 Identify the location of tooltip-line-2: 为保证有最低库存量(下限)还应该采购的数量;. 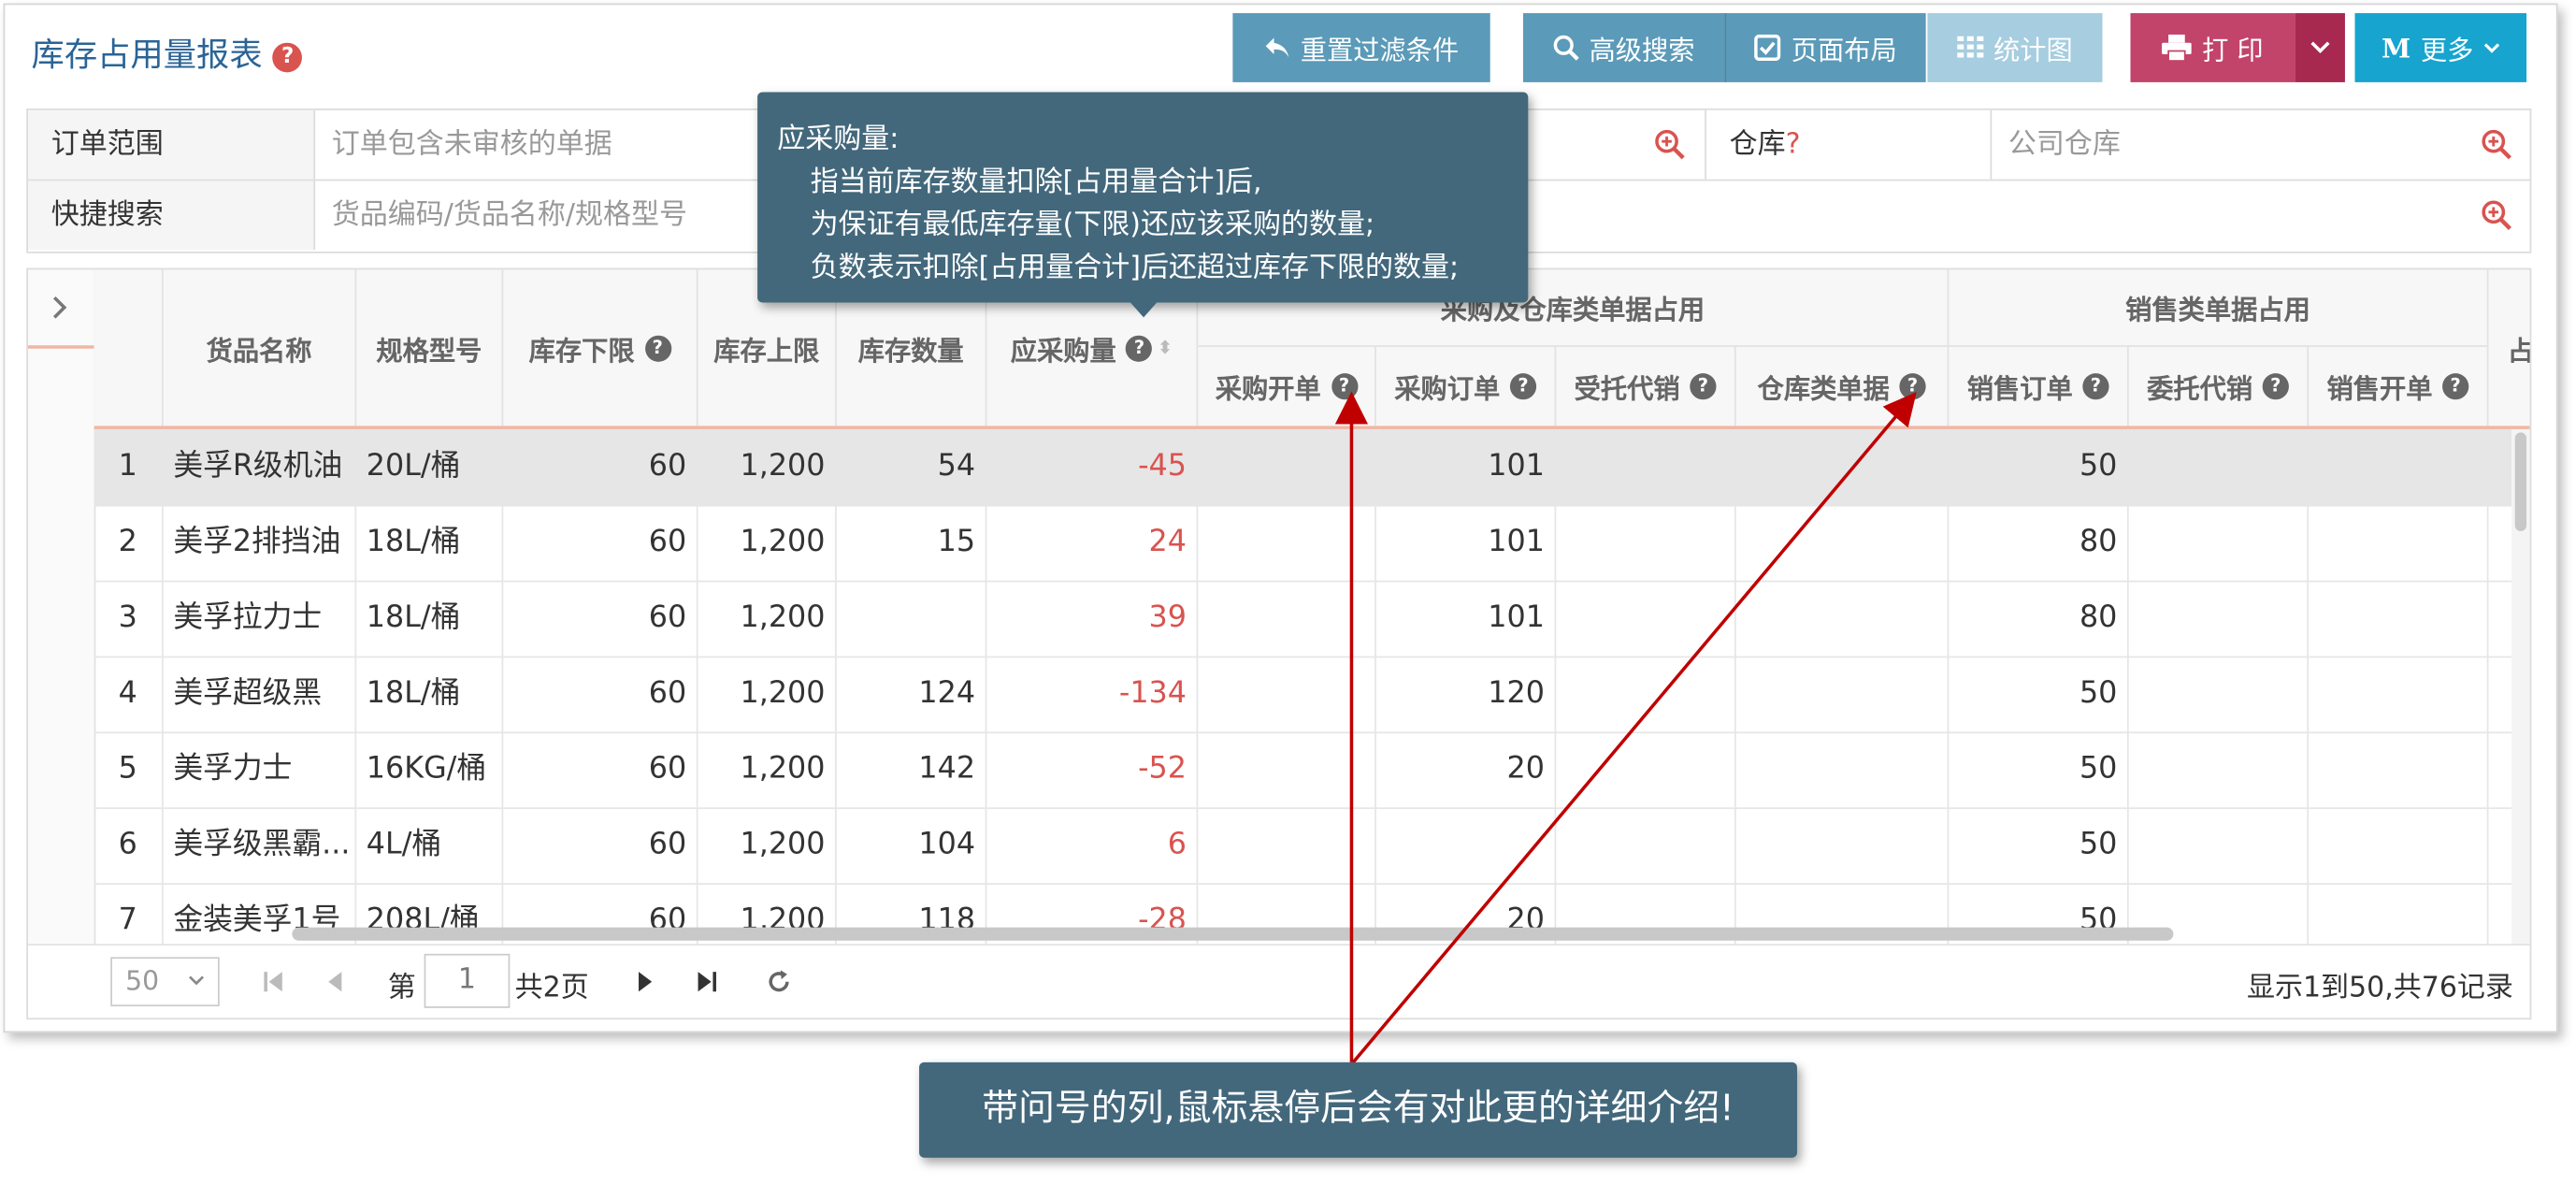
(1092, 225).